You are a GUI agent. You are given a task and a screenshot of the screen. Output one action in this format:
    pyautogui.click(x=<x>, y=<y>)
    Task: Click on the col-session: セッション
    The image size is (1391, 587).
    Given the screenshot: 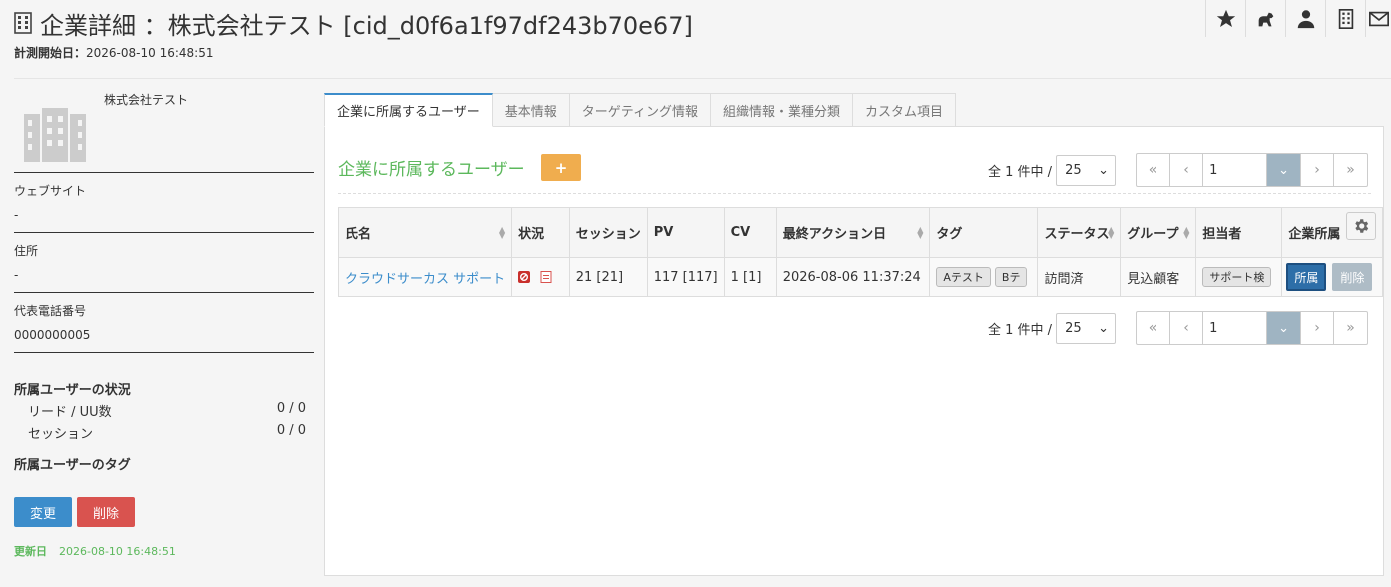 What is the action you would take?
    pyautogui.click(x=608, y=232)
    